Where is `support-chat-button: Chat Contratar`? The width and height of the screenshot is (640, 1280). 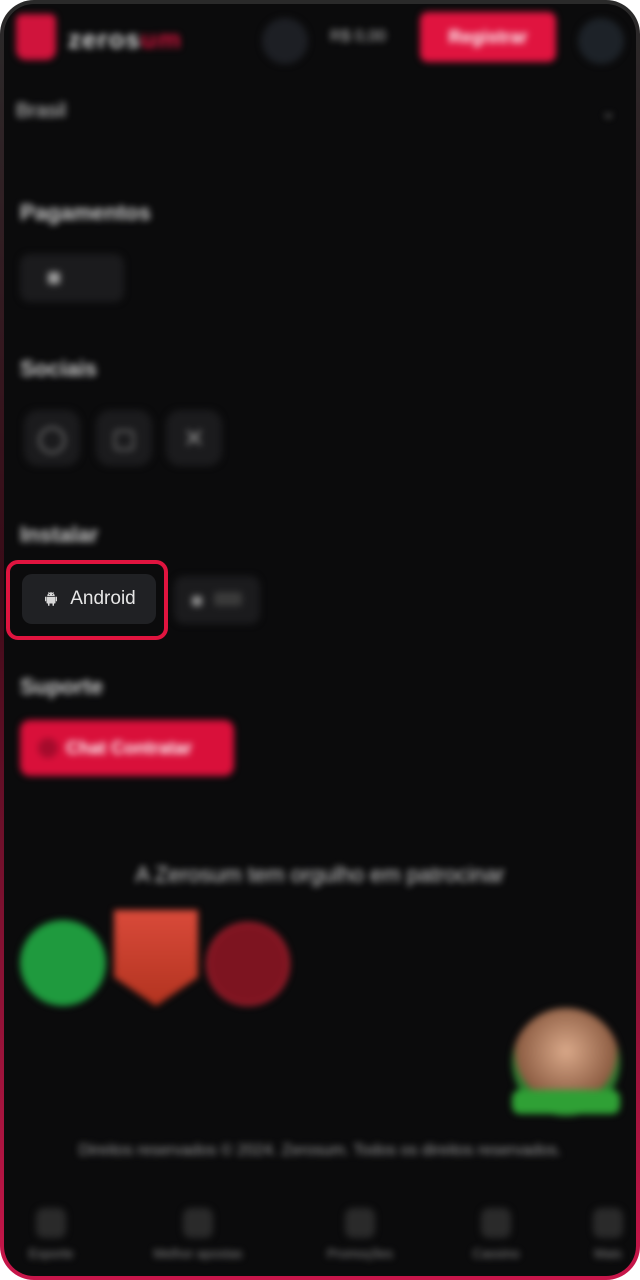
support-chat-button: Chat Contratar is located at coordinates (127, 748).